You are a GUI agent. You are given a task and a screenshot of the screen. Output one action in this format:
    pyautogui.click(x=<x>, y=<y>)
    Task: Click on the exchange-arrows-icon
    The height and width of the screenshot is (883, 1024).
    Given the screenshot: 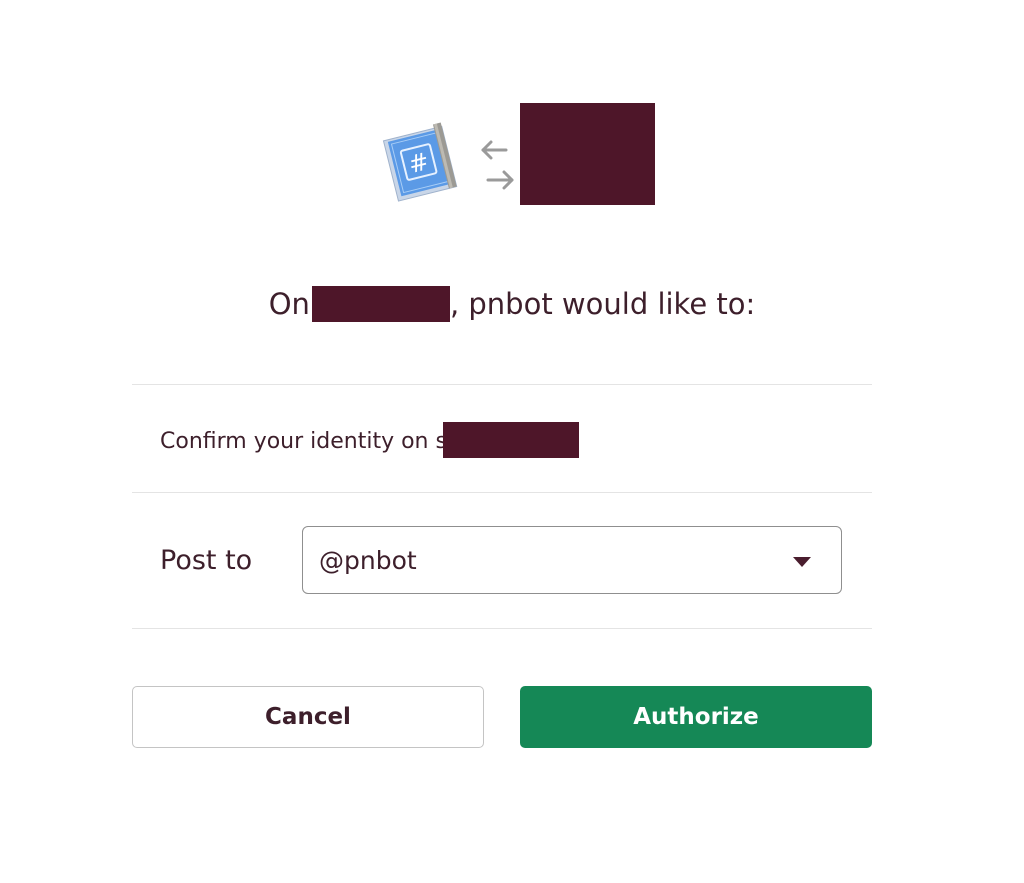 What is the action you would take?
    pyautogui.click(x=497, y=165)
    